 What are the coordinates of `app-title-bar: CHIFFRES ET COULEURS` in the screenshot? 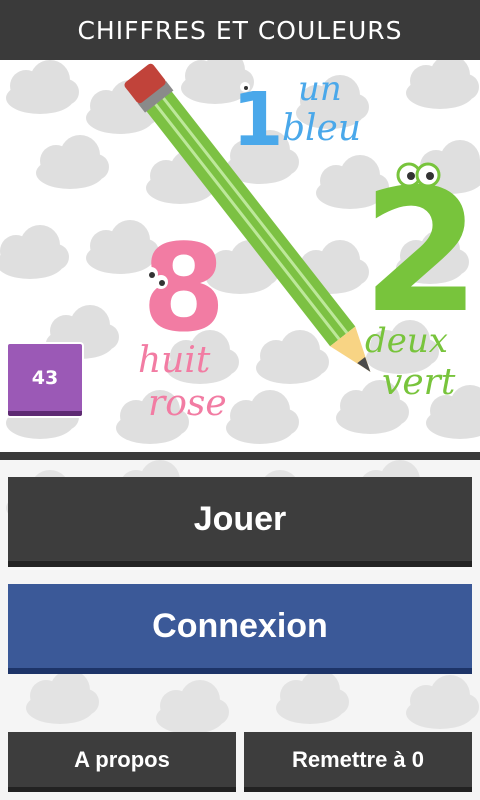 It's located at (240, 30).